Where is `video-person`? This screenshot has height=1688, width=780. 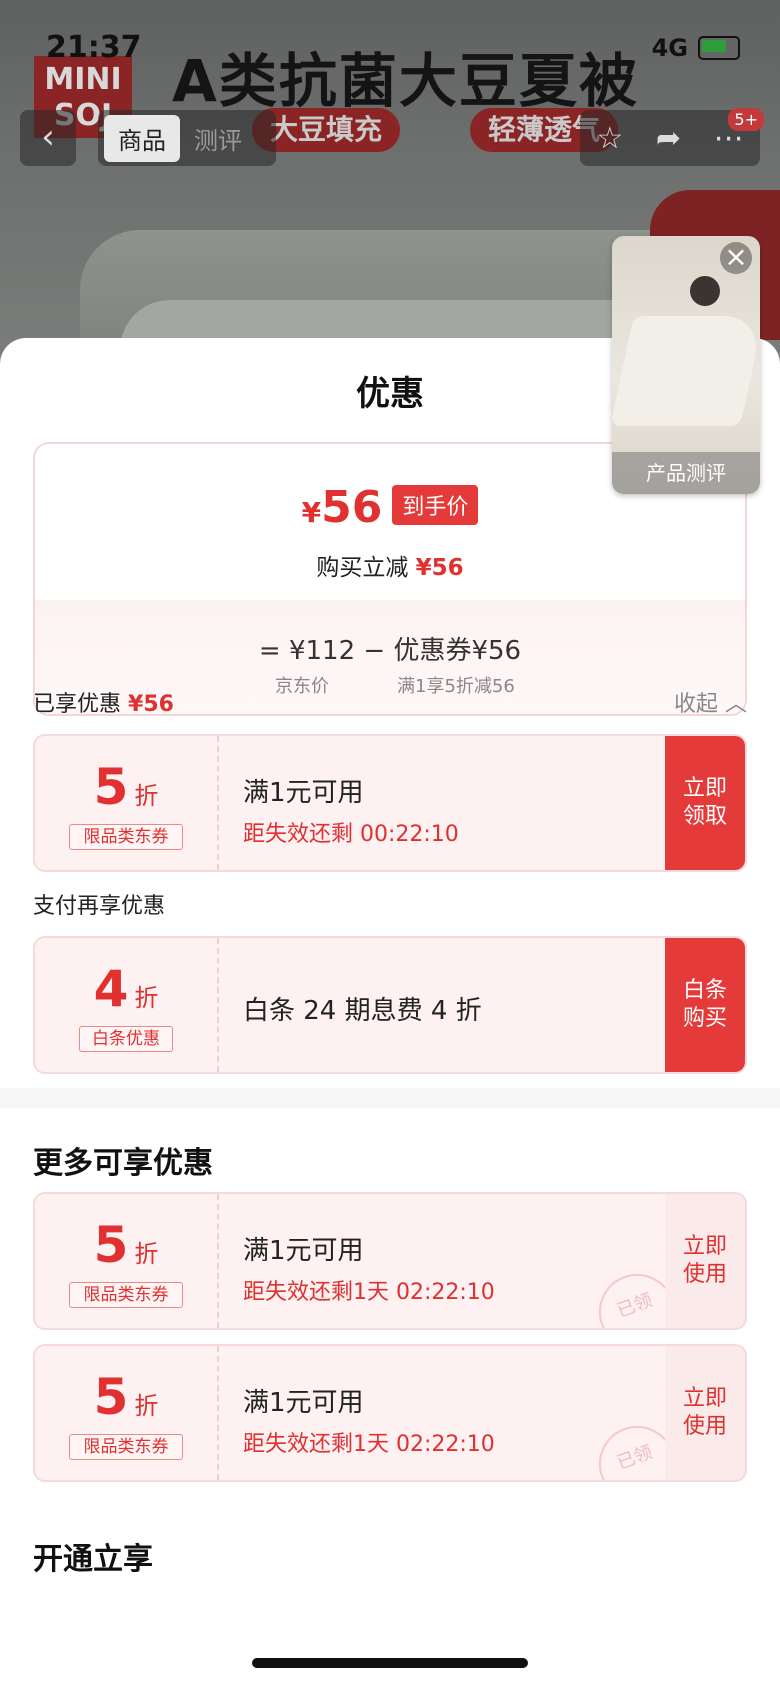
video-person is located at coordinates (705, 291).